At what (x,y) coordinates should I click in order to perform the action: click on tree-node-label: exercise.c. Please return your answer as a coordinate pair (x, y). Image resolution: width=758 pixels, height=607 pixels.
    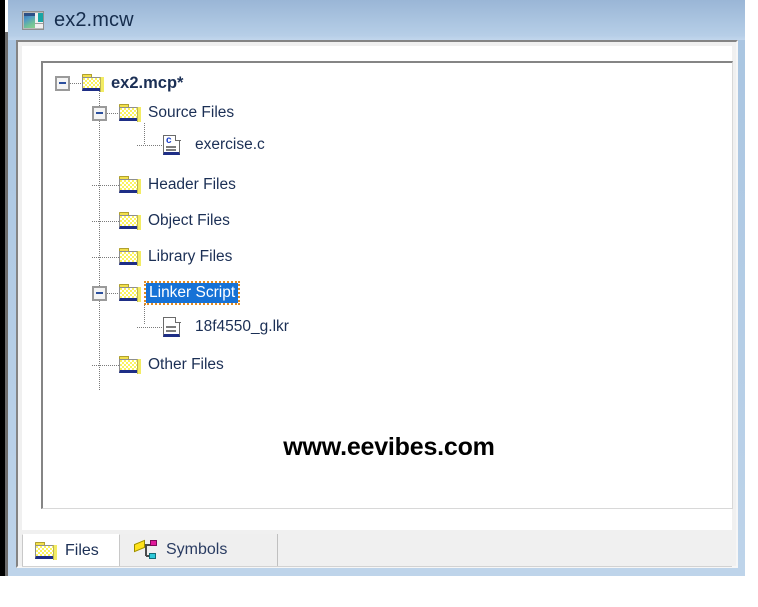
    Looking at the image, I should click on (230, 145).